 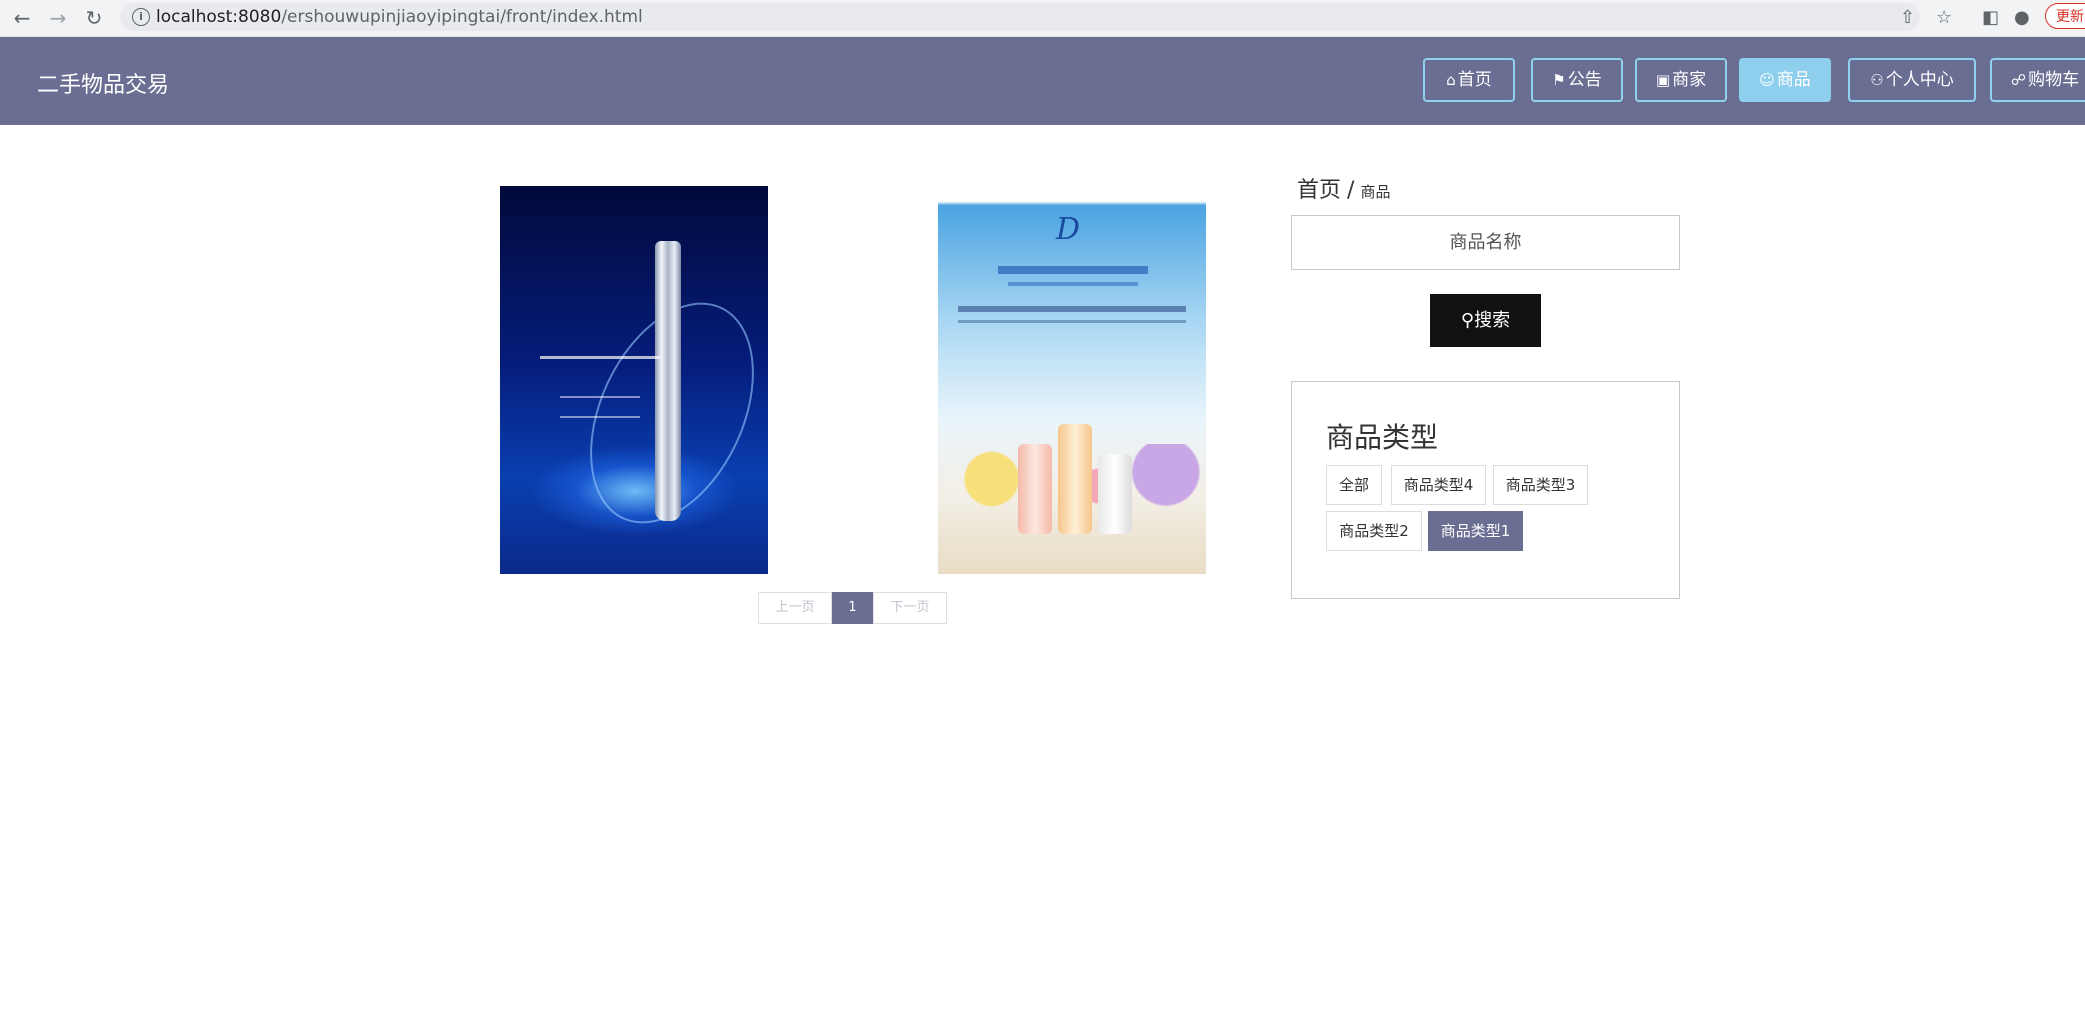 I want to click on page-number-button: 1, so click(x=852, y=608).